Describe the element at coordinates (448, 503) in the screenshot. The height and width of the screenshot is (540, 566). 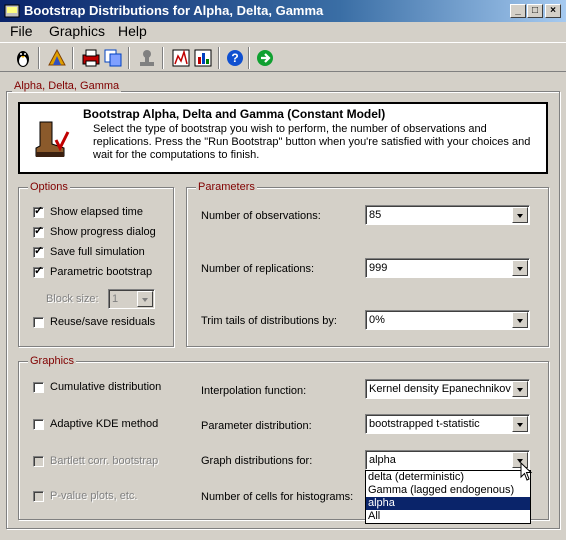
I see `dropdown-option-selected: alpha` at that location.